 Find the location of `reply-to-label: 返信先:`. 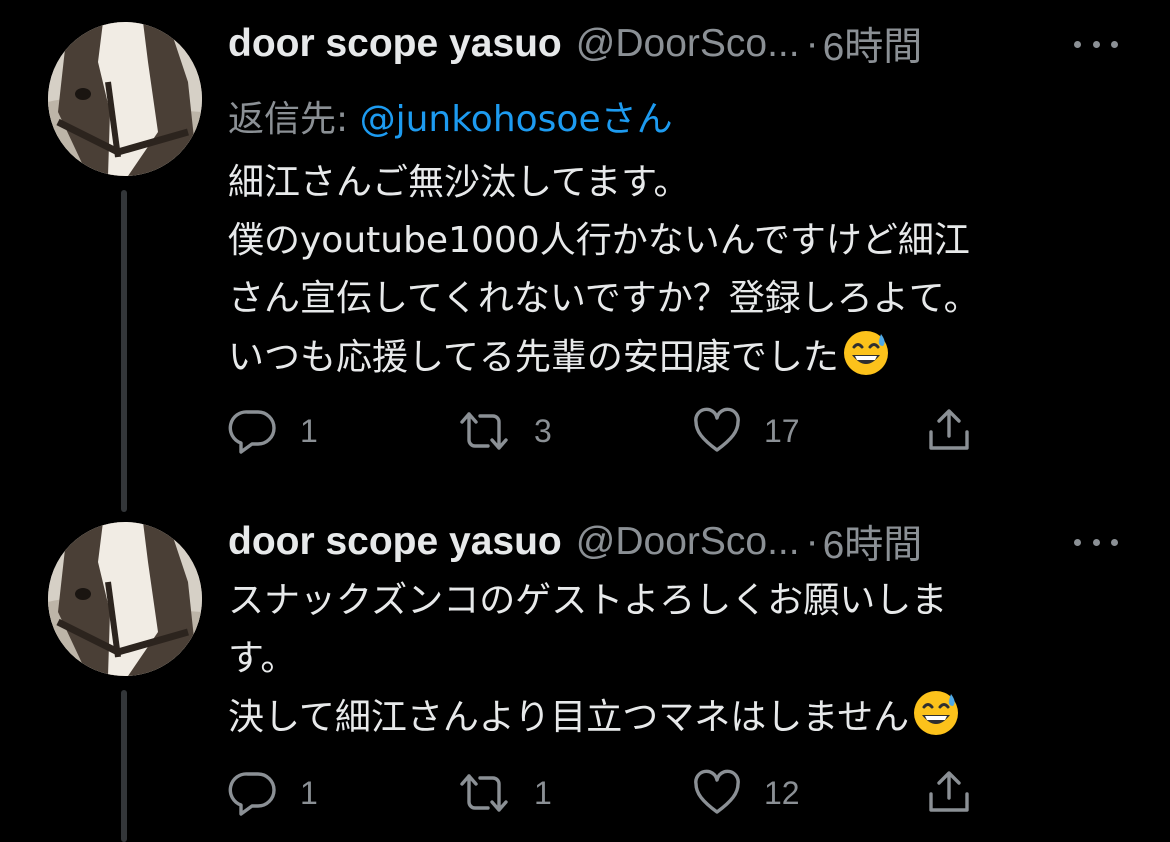

reply-to-label: 返信先: is located at coordinates (288, 119).